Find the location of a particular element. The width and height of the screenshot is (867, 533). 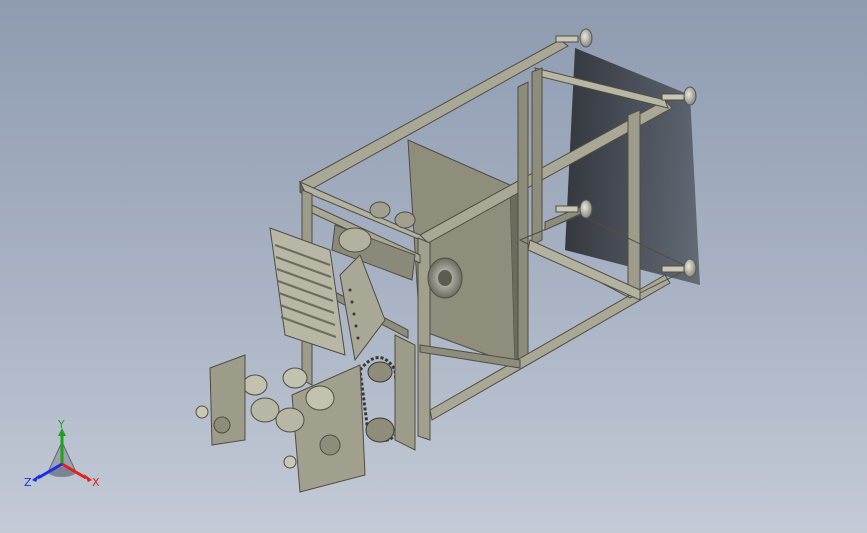

y-axis-label: Y is located at coordinates (61, 424).